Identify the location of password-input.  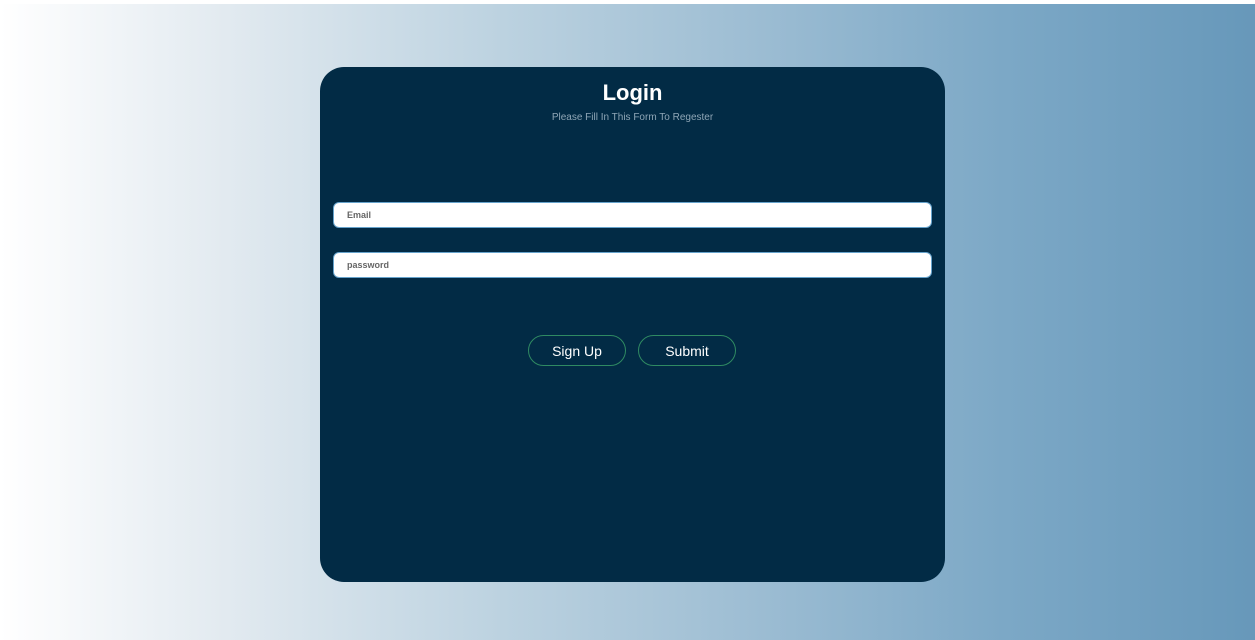
(632, 265).